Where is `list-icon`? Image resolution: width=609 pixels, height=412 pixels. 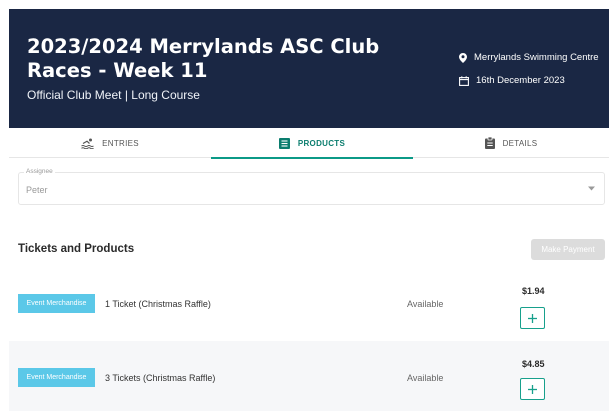 list-icon is located at coordinates (284, 143).